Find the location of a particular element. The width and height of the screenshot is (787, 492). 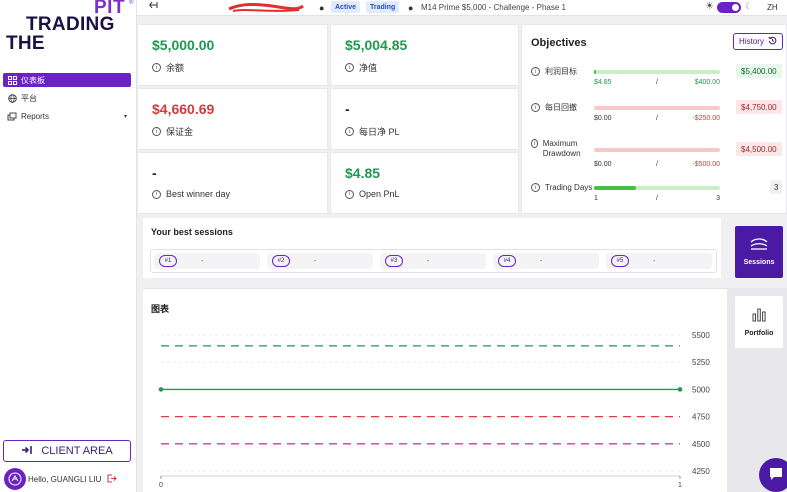

chevron-down-icon: ▾ is located at coordinates (125, 116).